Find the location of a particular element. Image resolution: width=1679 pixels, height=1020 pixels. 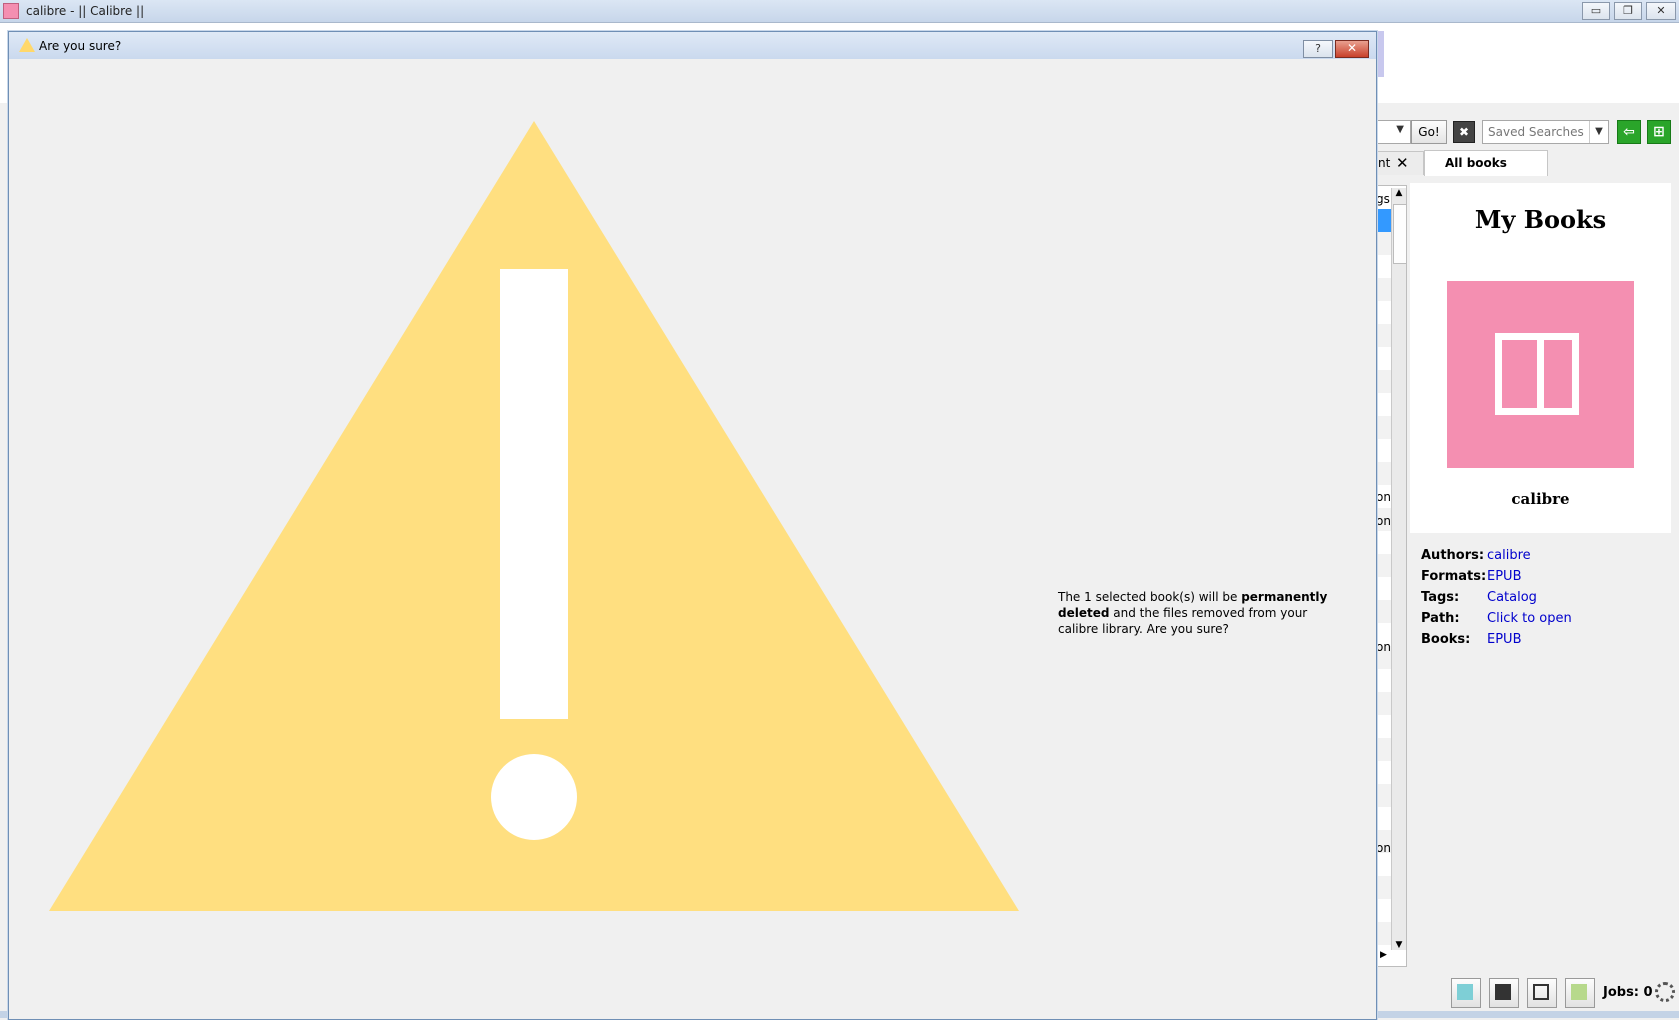

warning-icon is located at coordinates (27, 45).